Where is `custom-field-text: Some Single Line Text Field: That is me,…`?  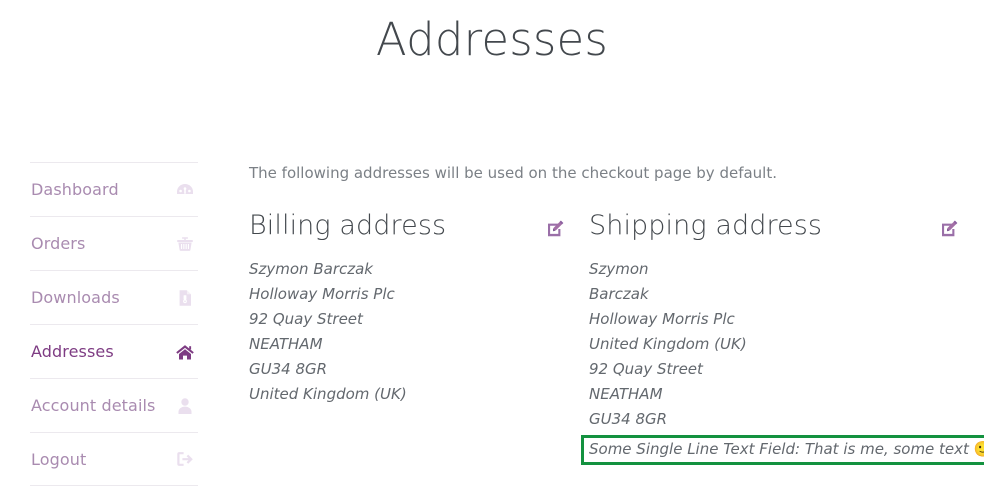 custom-field-text: Some Single Line Text Field: That is me,… is located at coordinates (779, 449).